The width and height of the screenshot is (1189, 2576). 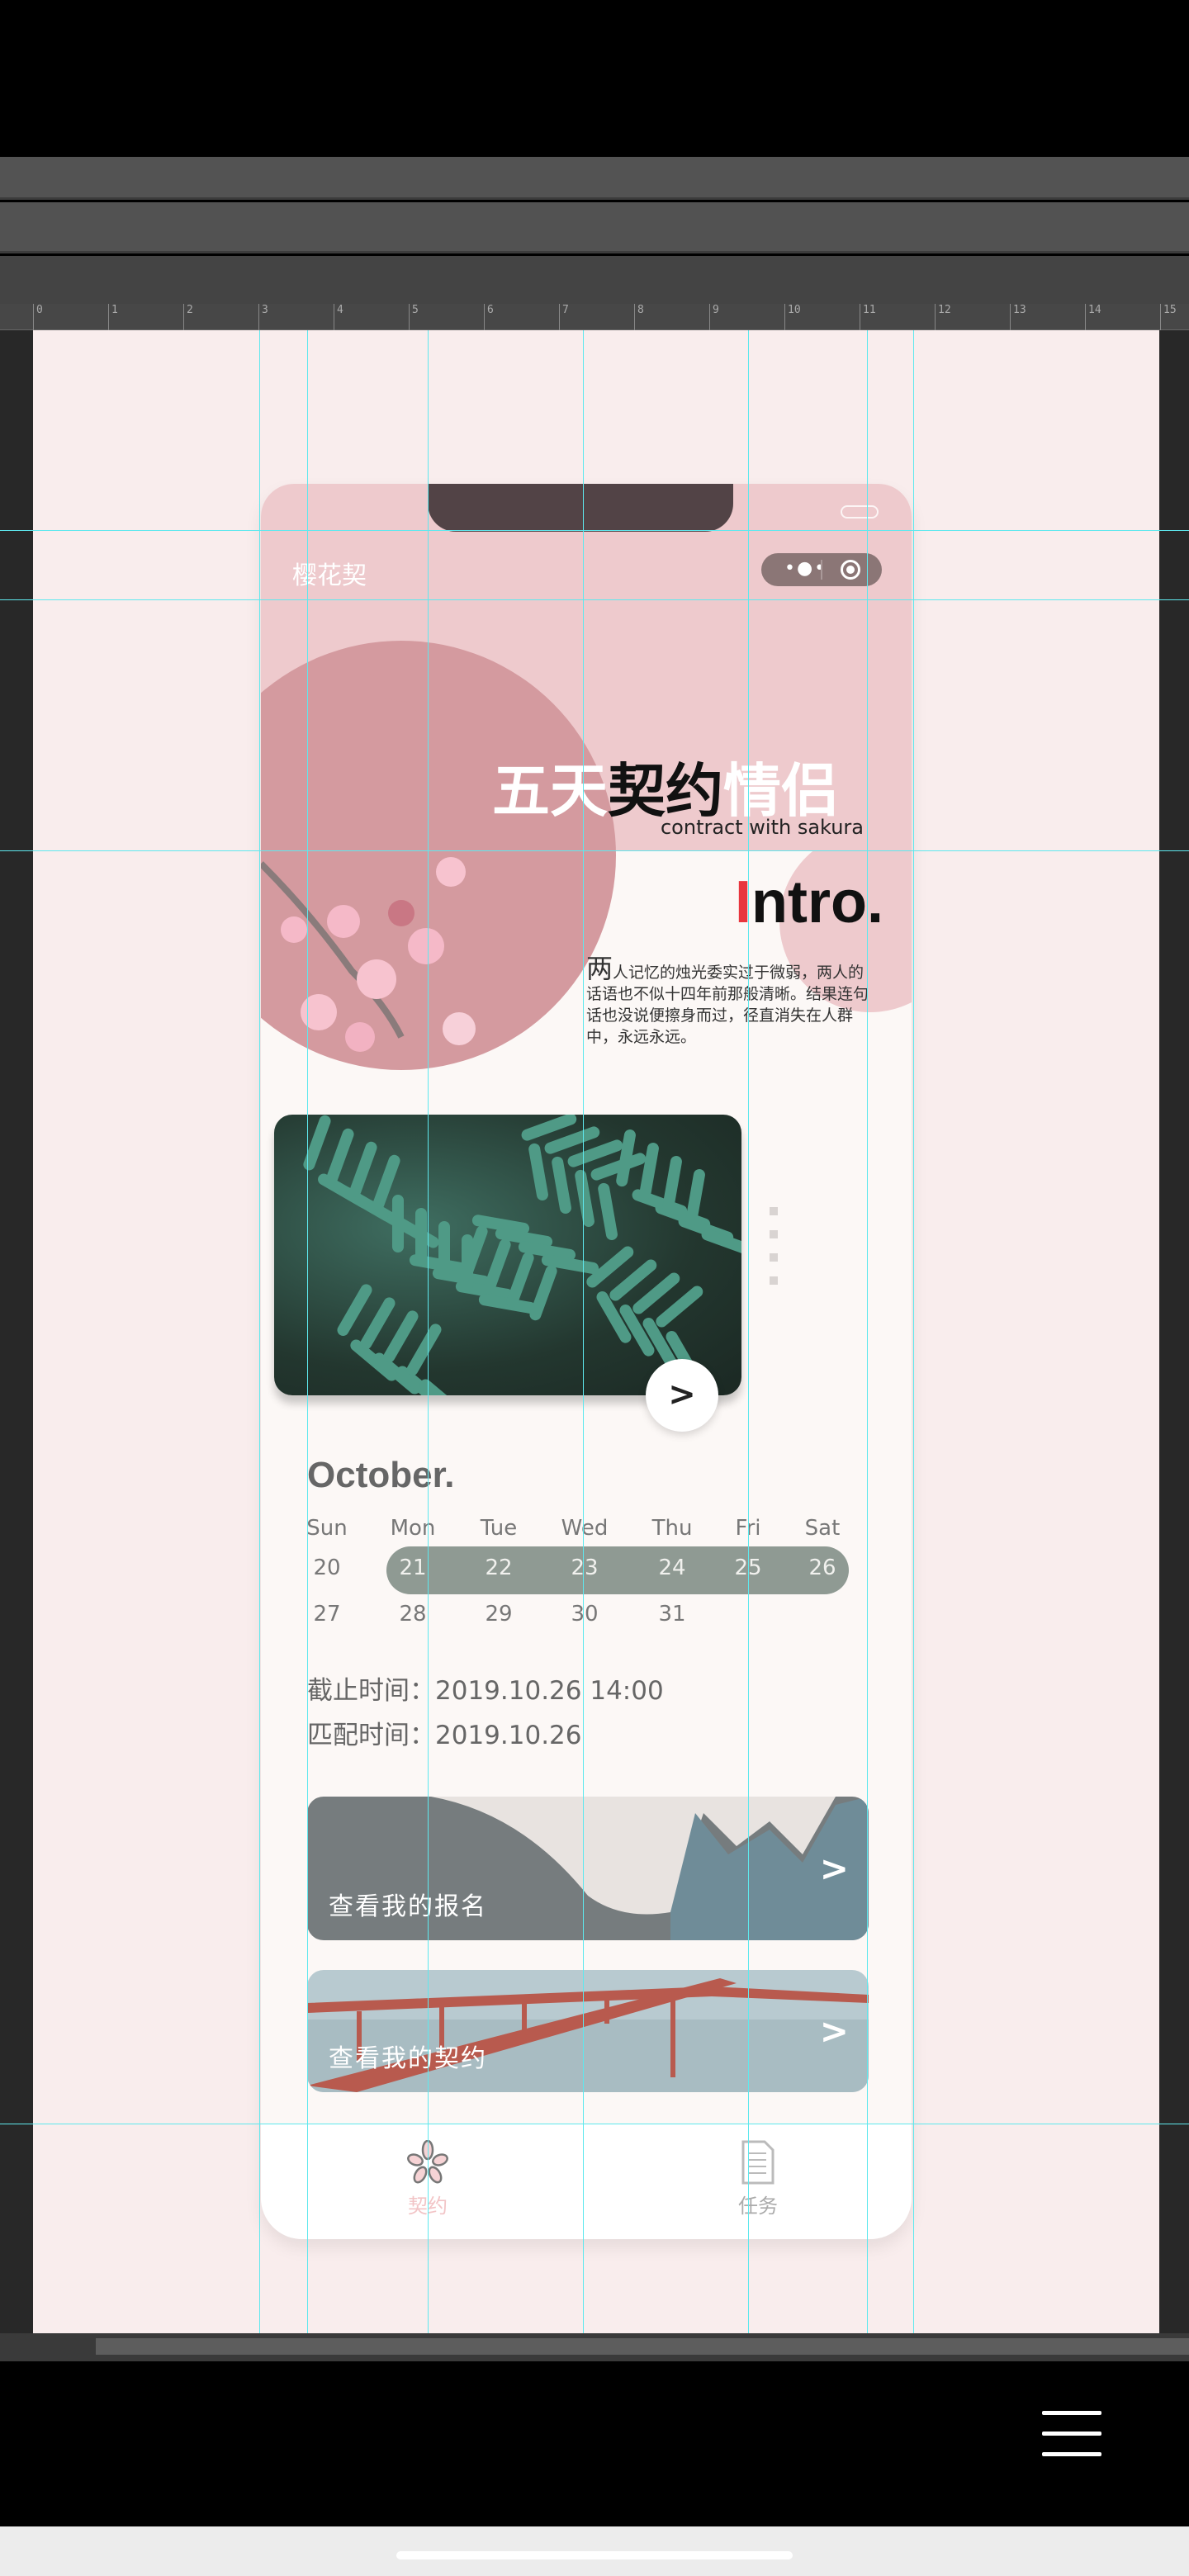 I want to click on calendar-day: 21, so click(x=413, y=1568).